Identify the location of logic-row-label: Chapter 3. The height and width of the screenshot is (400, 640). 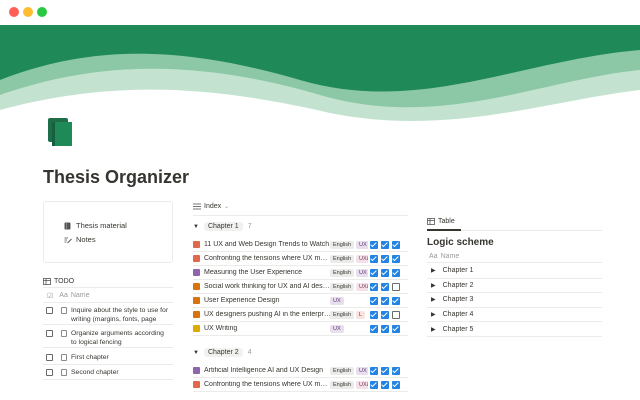
(458, 300).